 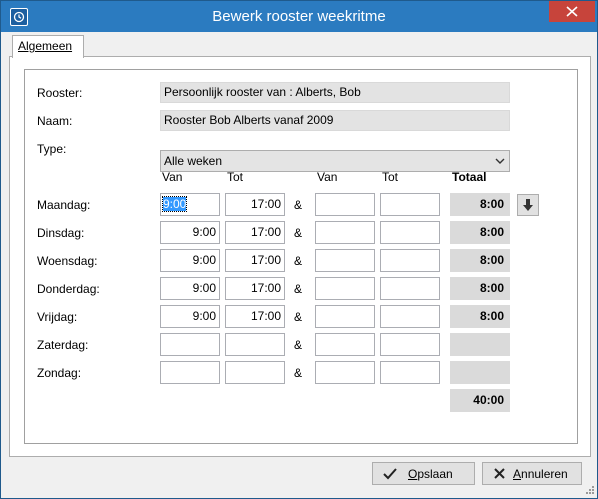 I want to click on day-label: Zaterdag:, so click(x=63, y=345).